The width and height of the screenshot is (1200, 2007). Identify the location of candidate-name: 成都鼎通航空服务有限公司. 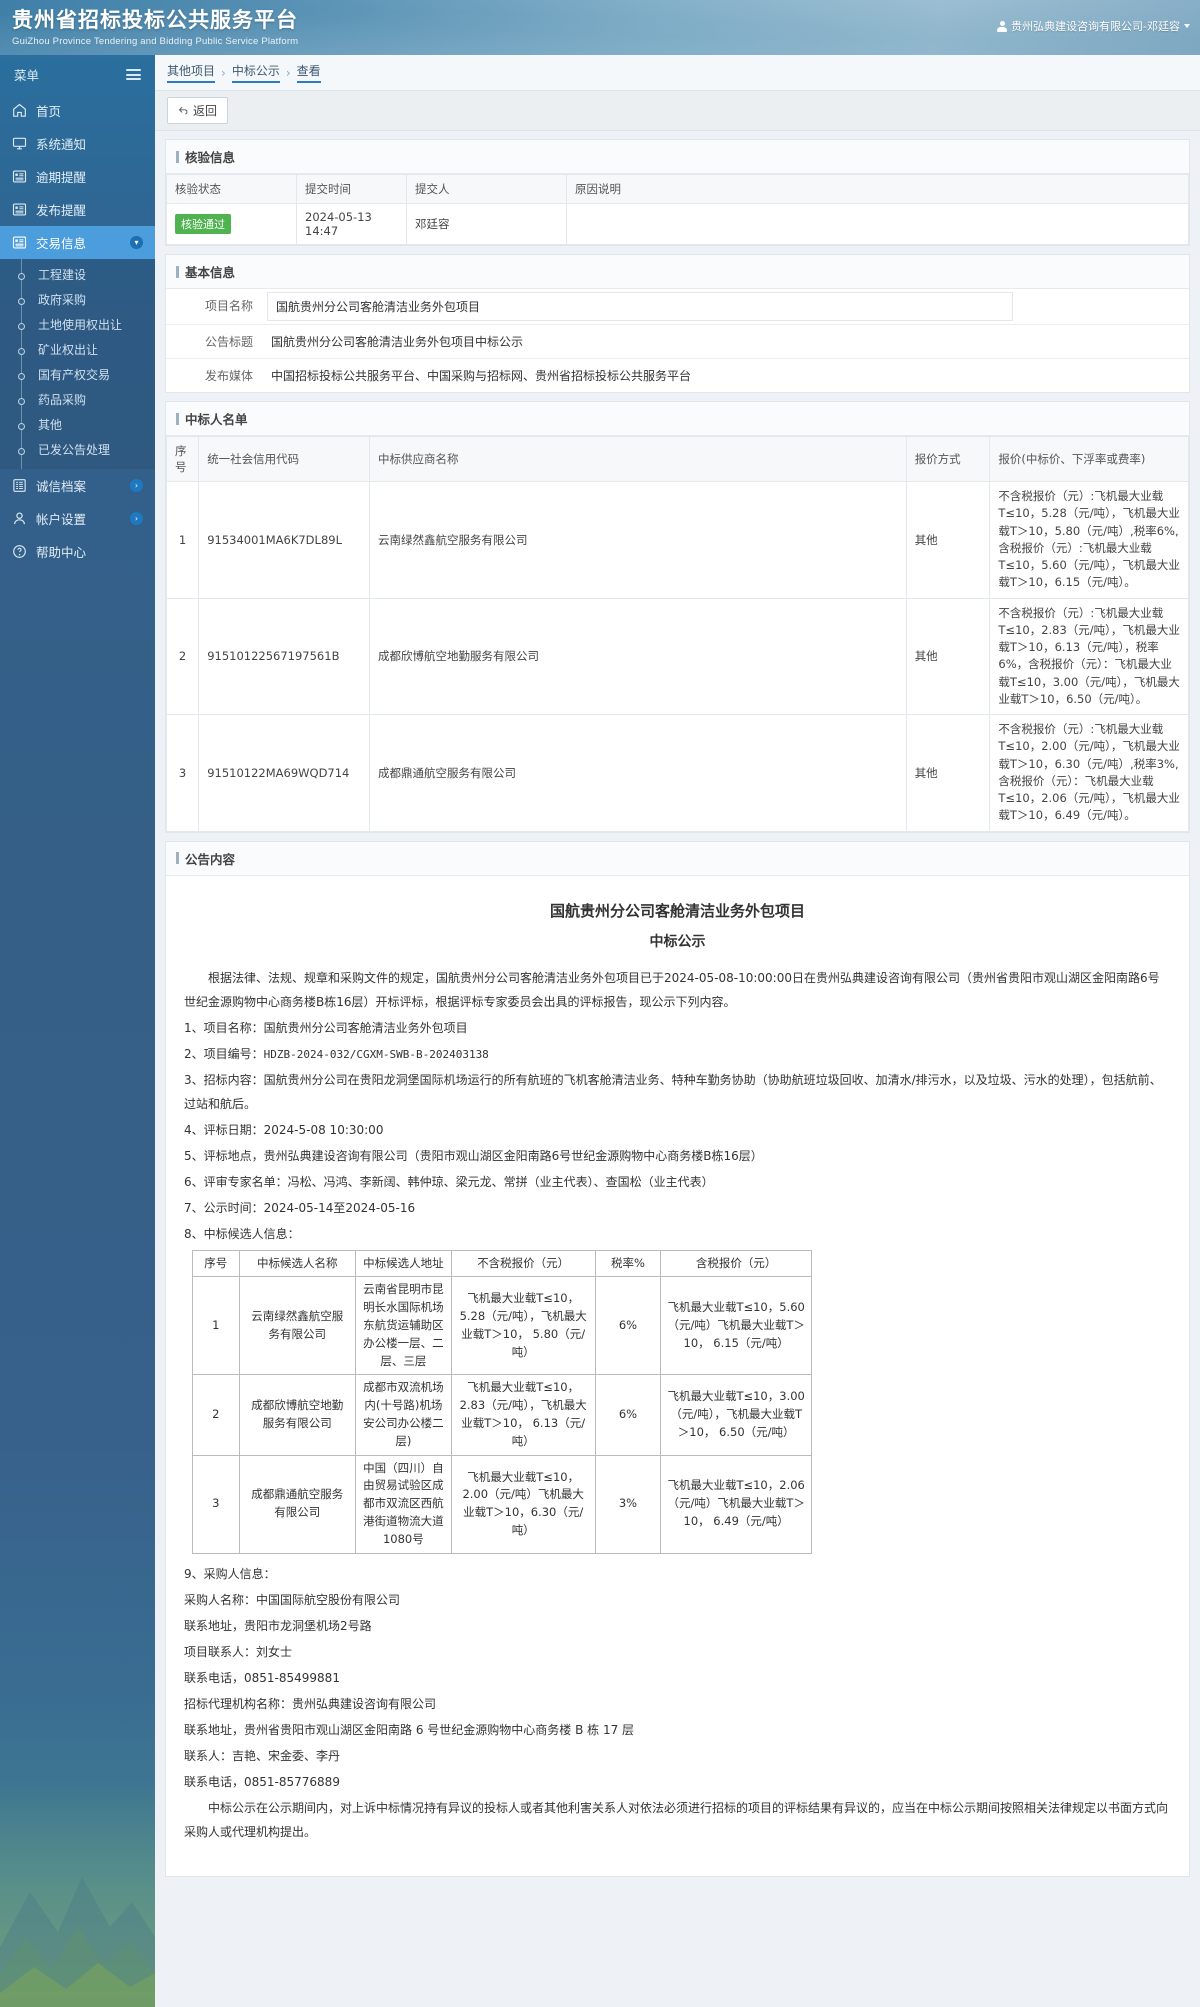
(297, 1504).